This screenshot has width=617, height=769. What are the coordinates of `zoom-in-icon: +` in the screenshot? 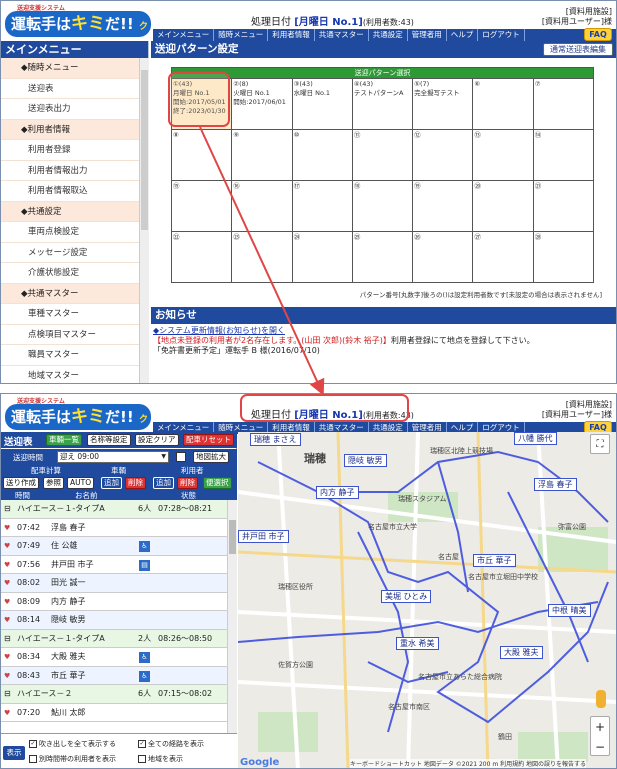 It's located at (600, 727).